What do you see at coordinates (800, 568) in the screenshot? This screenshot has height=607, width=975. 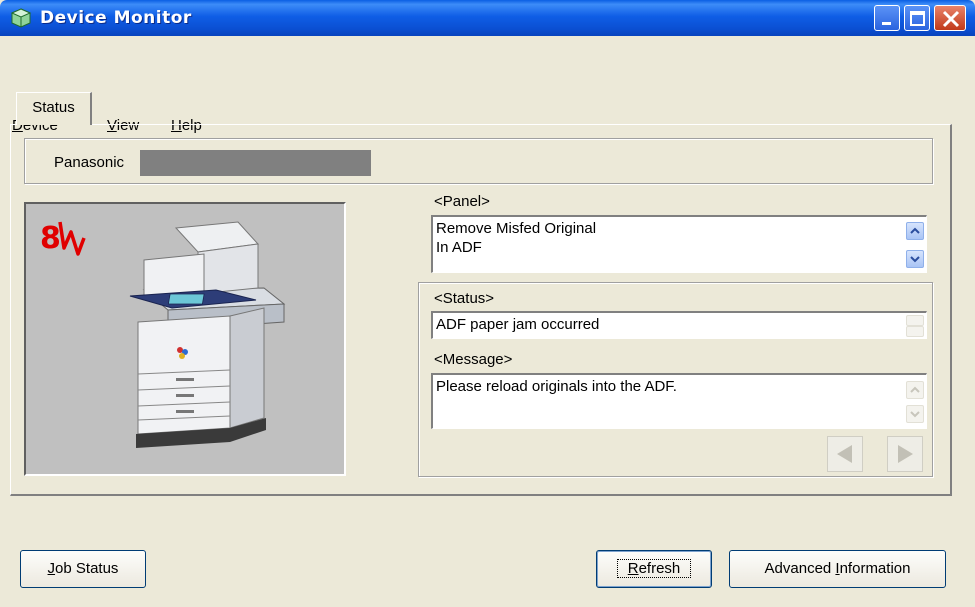 I see `advanced-label-prefix: Advanced` at bounding box center [800, 568].